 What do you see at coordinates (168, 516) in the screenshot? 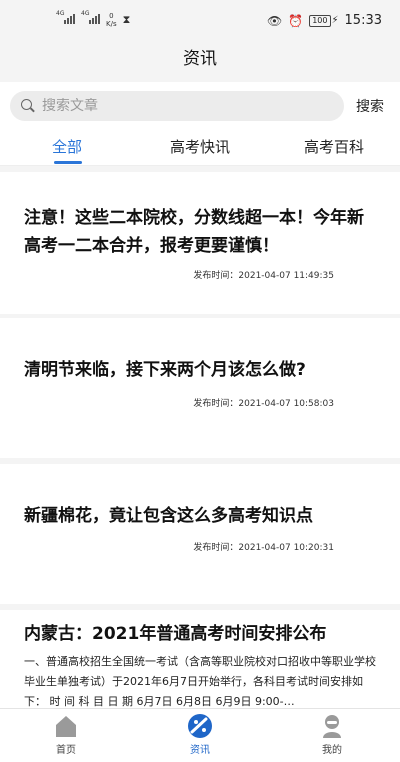
I see `article-title: 新疆棉花，竟让包含这么多高考知识点` at bounding box center [168, 516].